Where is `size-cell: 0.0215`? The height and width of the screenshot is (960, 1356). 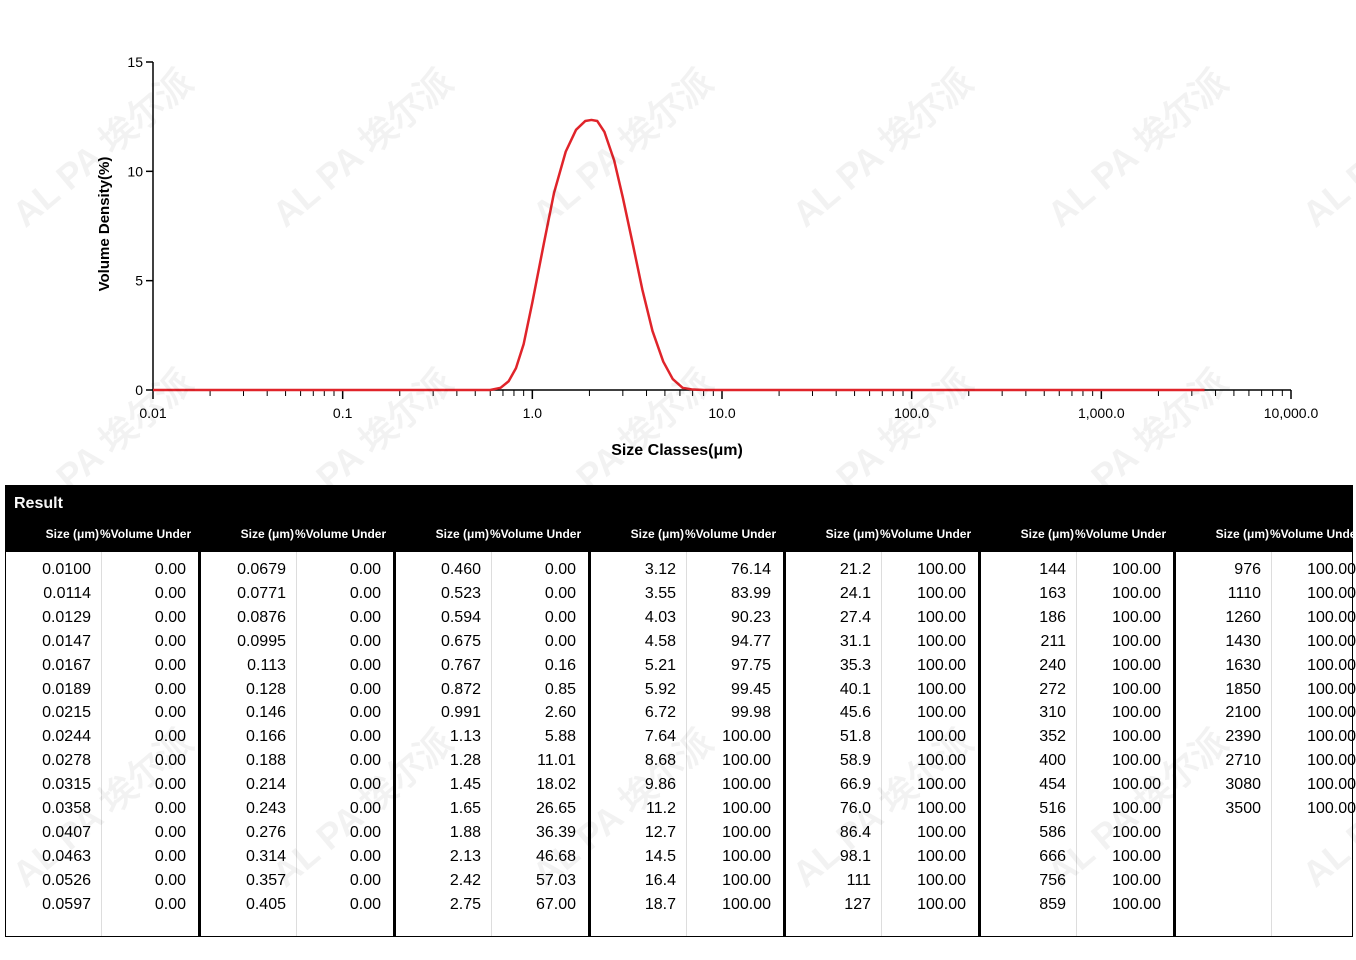
size-cell: 0.0215 is located at coordinates (66, 713).